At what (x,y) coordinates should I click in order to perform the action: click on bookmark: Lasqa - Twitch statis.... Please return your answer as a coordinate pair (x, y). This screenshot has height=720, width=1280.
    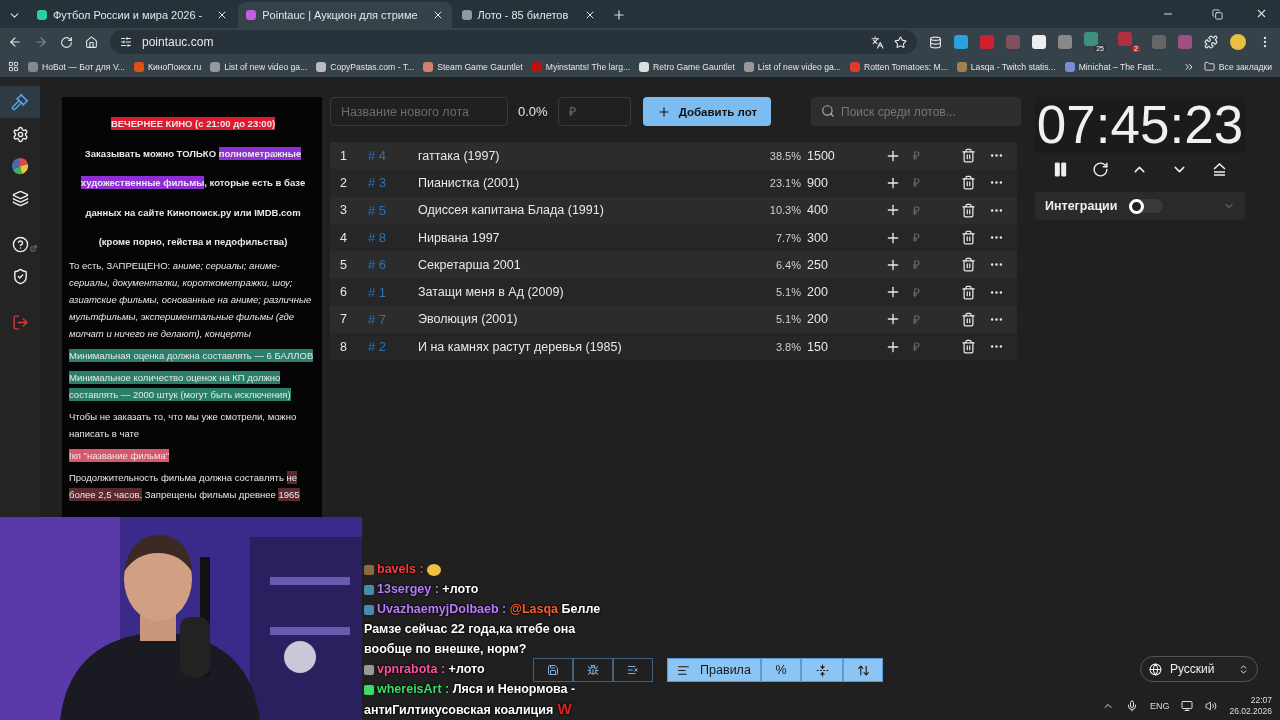
    Looking at the image, I should click on (1006, 66).